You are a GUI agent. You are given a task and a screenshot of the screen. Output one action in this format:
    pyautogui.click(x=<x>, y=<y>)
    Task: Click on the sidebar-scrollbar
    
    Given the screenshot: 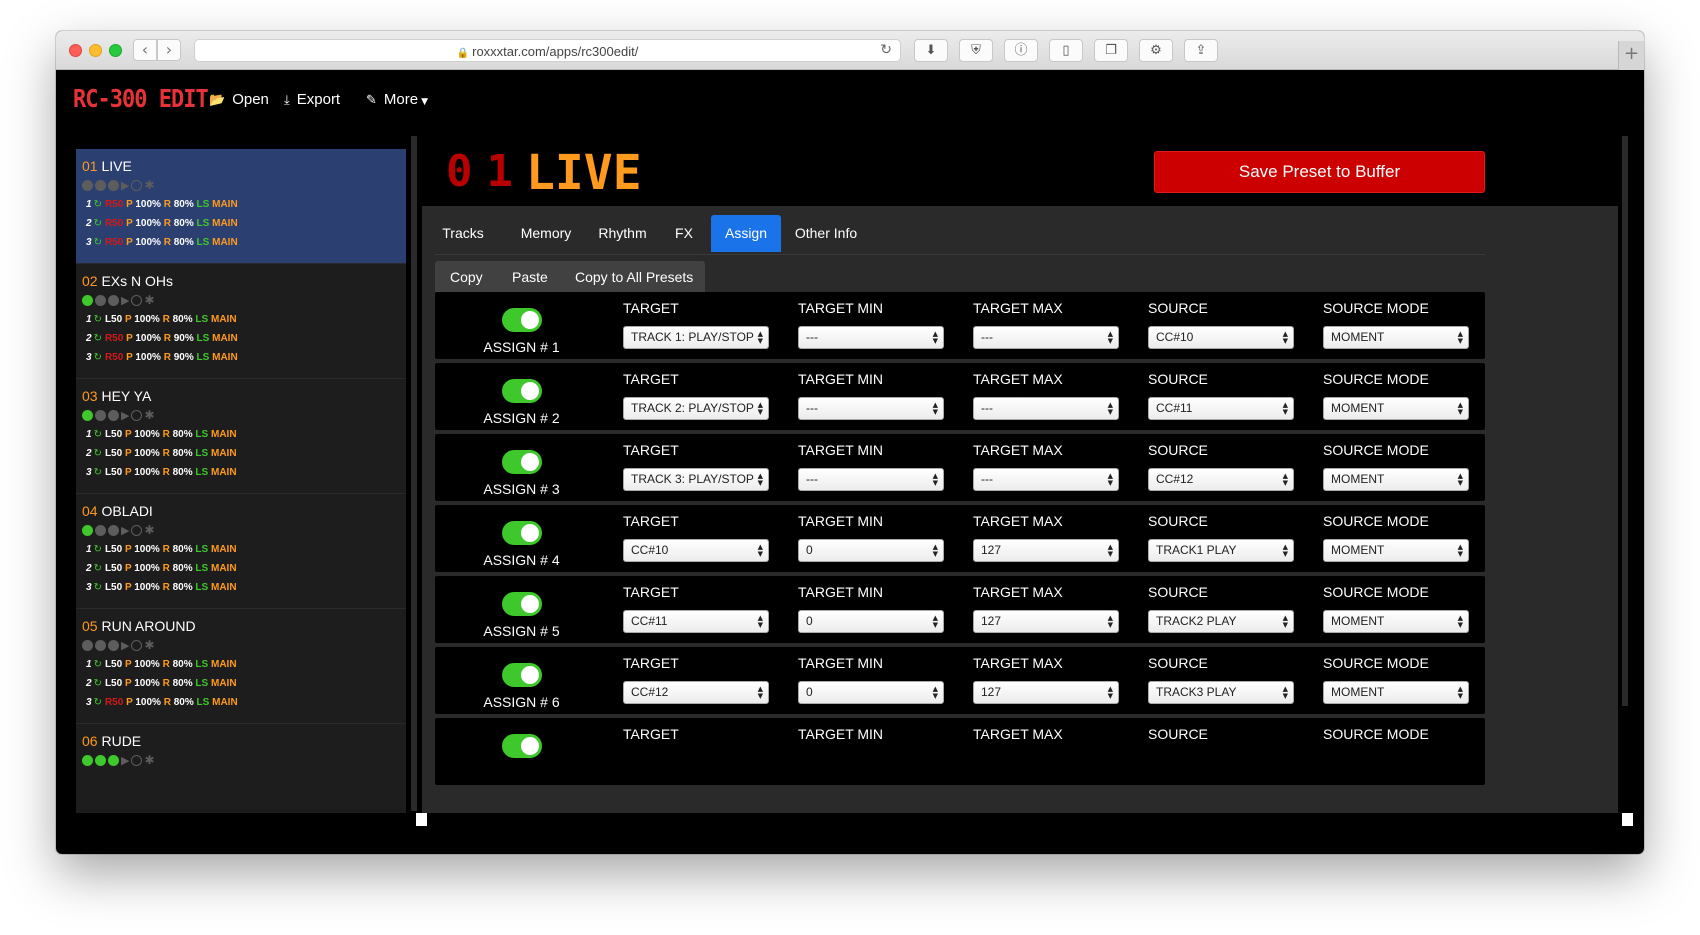 What is the action you would take?
    pyautogui.click(x=414, y=473)
    